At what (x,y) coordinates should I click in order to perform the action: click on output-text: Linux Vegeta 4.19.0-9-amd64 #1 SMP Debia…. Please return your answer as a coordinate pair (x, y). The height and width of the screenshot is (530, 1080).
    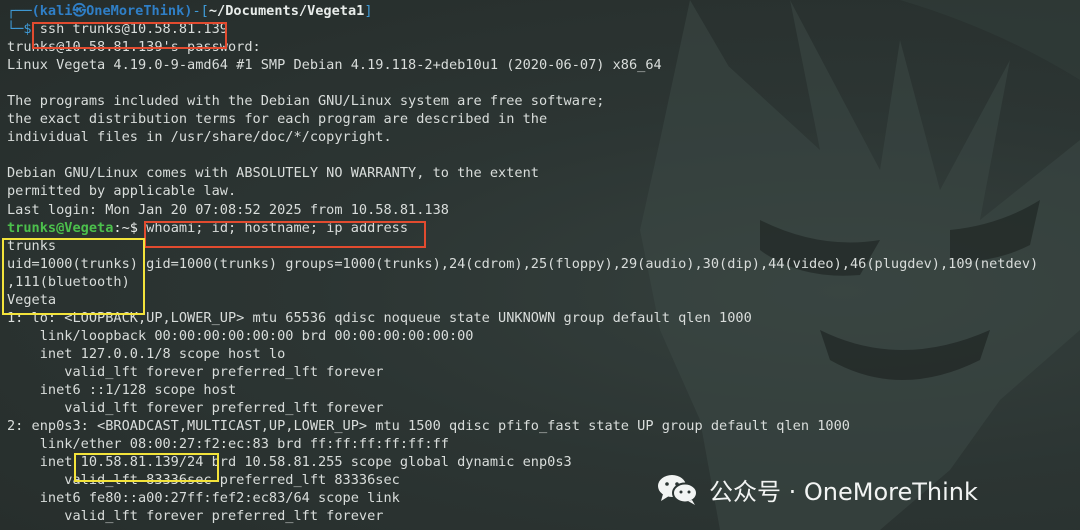
    Looking at the image, I should click on (334, 65).